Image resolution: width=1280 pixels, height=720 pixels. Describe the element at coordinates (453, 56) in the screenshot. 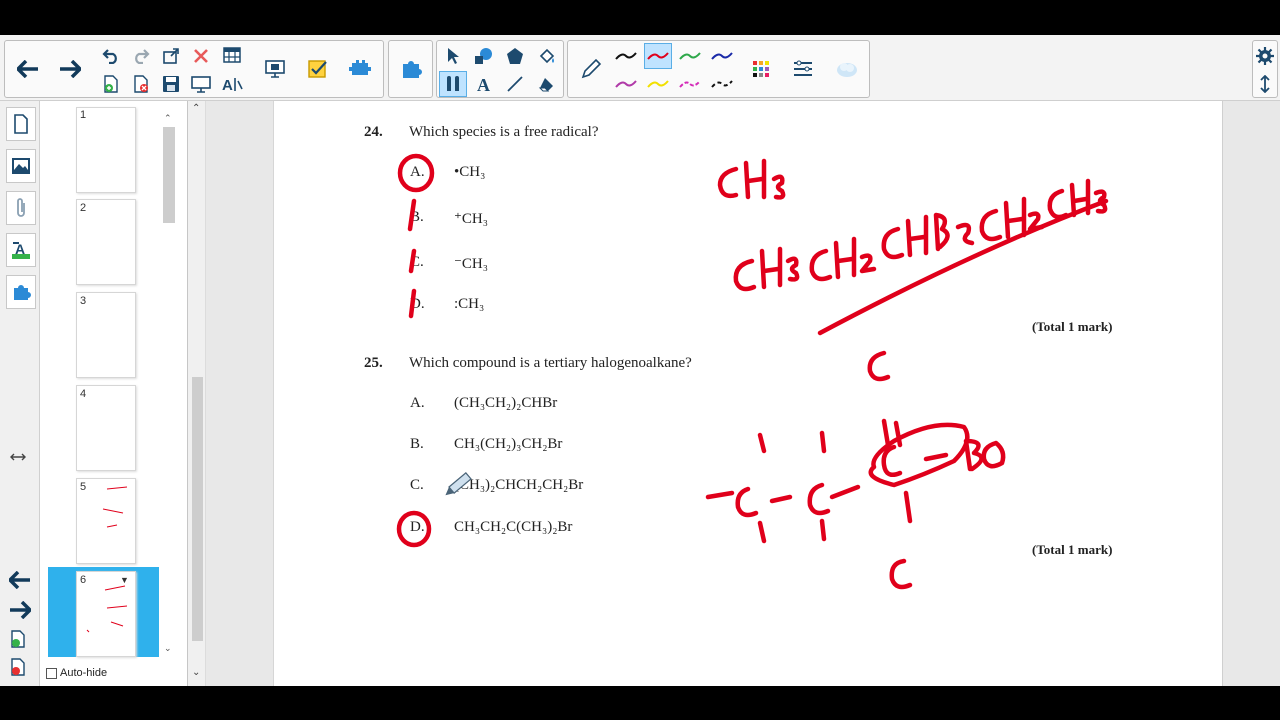

I see `select-tool` at that location.